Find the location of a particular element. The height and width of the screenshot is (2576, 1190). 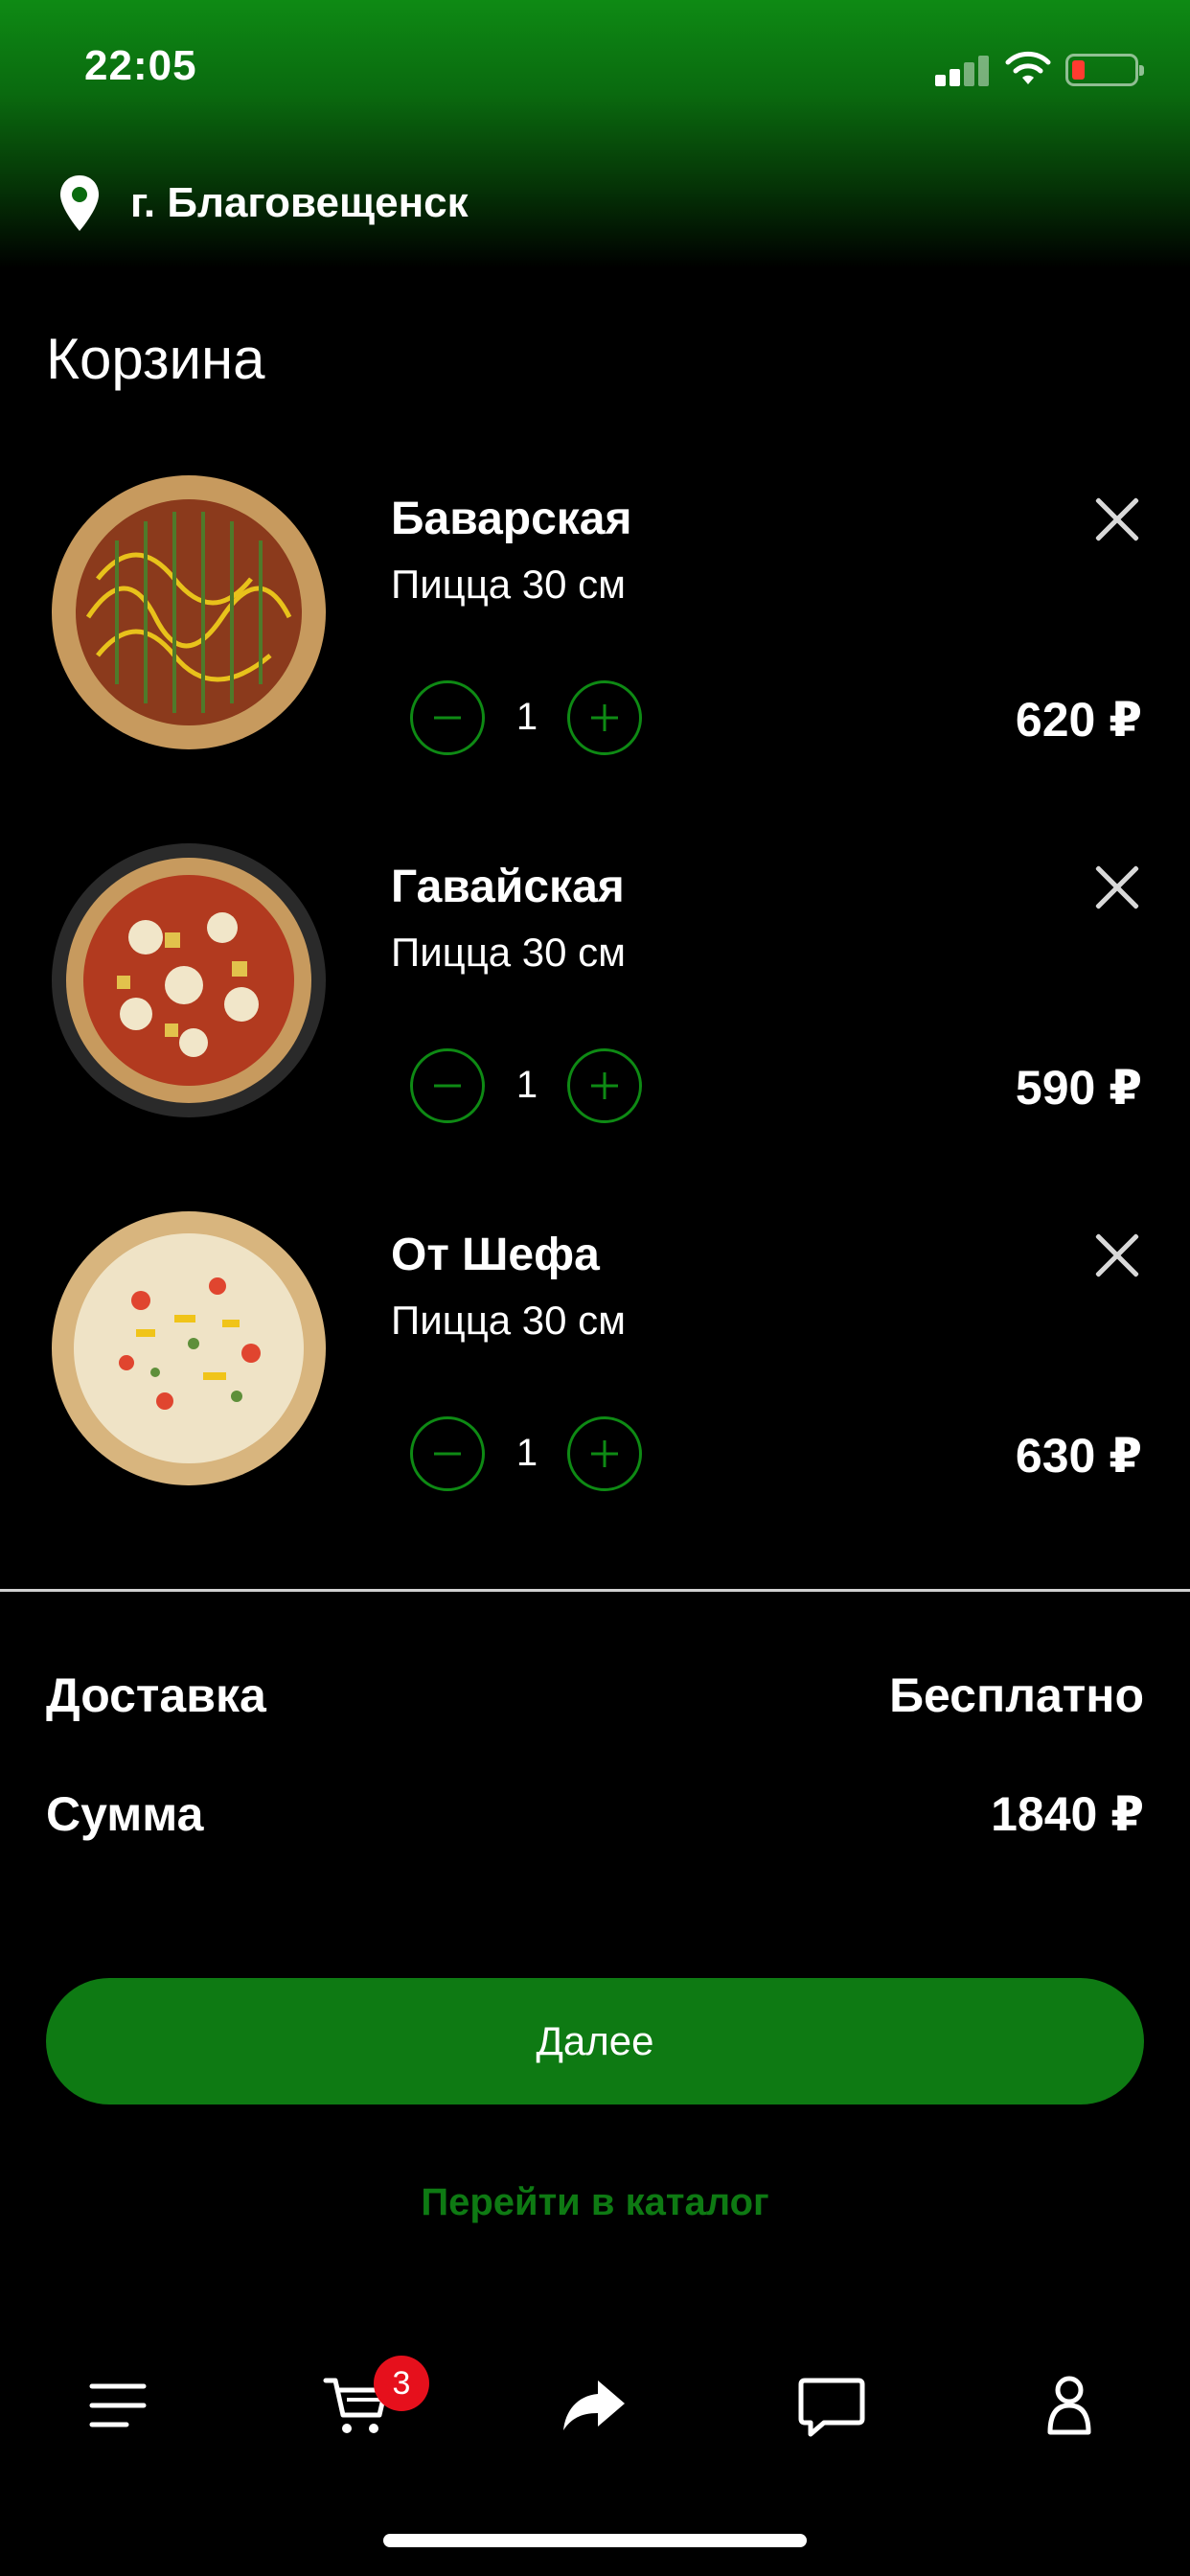

delivery-value: Бесплатно is located at coordinates (1016, 1695).